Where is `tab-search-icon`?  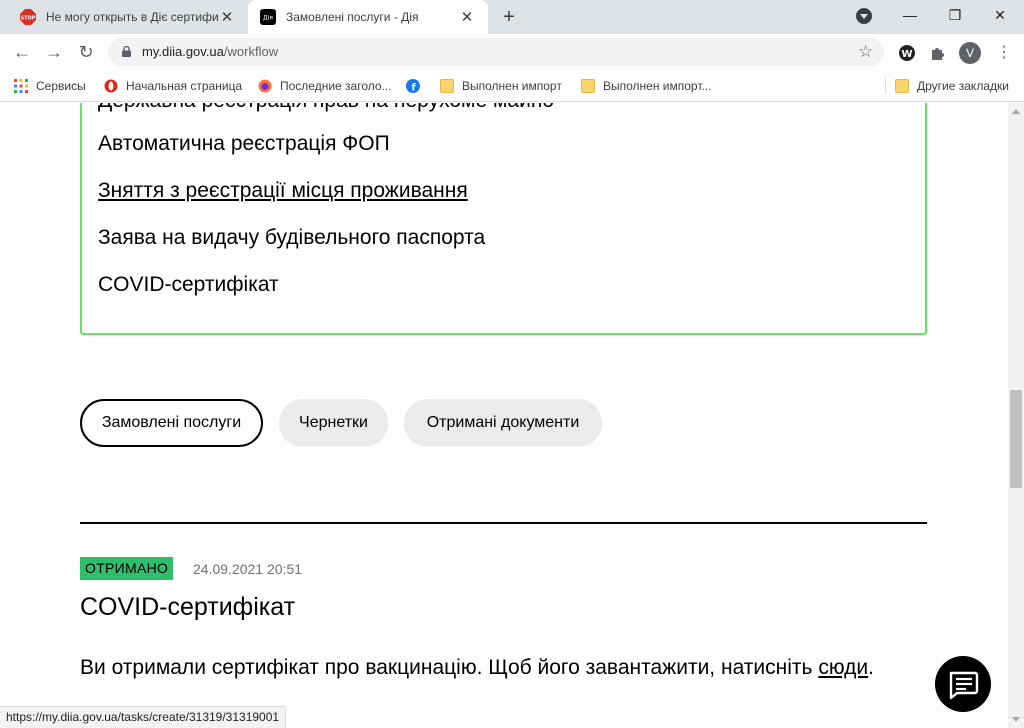
tab-search-icon is located at coordinates (864, 16).